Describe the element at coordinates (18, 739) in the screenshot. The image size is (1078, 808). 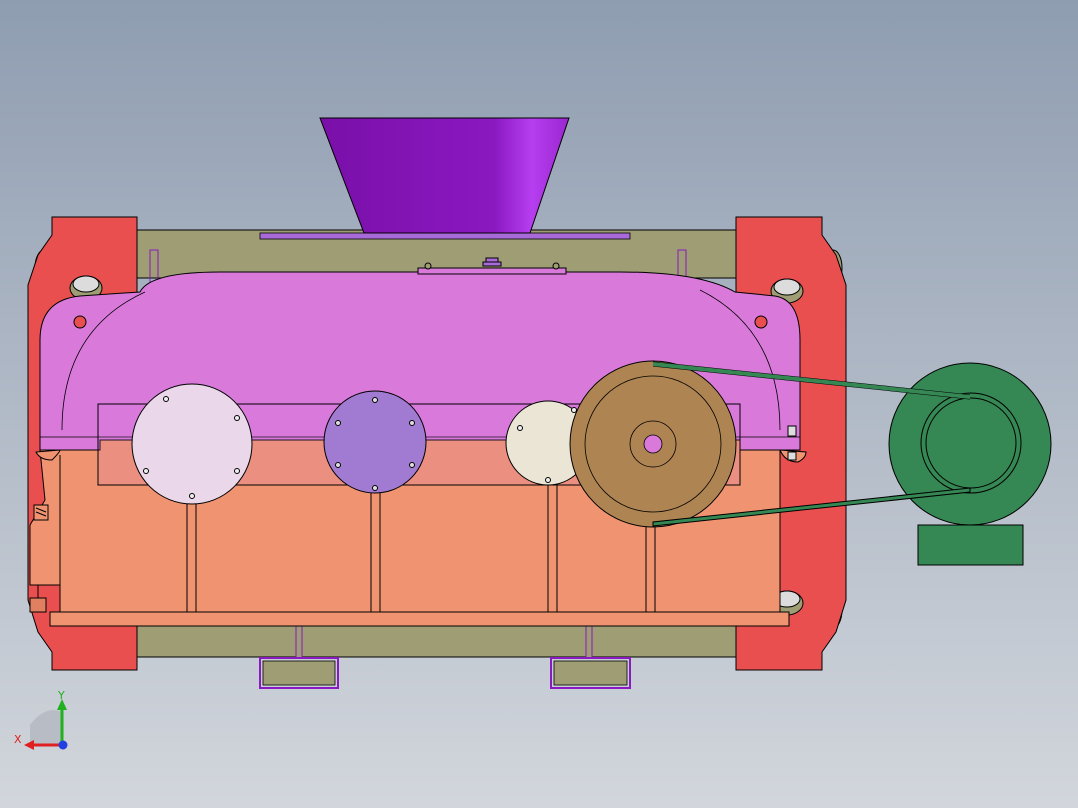
I see `x-axis-label: X` at that location.